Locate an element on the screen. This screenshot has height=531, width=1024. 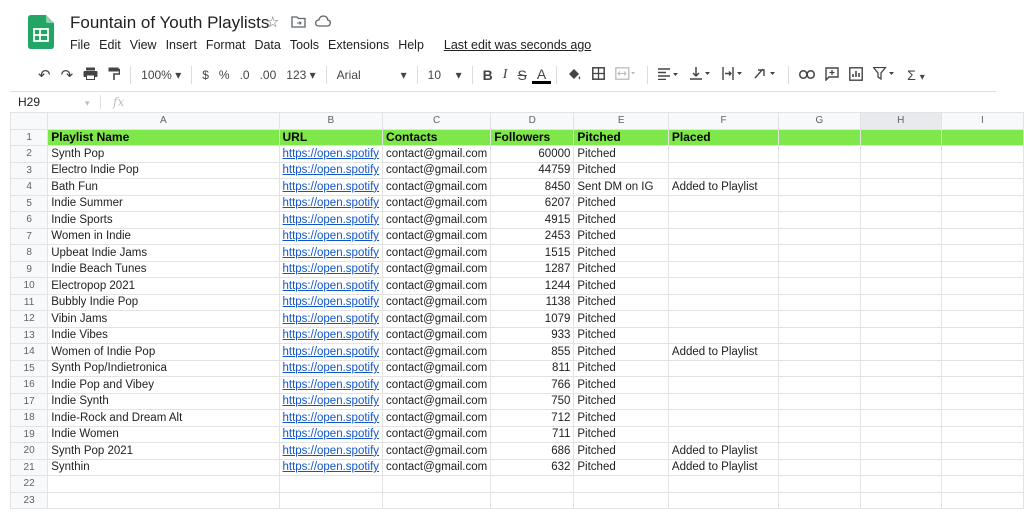
cloud-status-icon is located at coordinates (323, 21).